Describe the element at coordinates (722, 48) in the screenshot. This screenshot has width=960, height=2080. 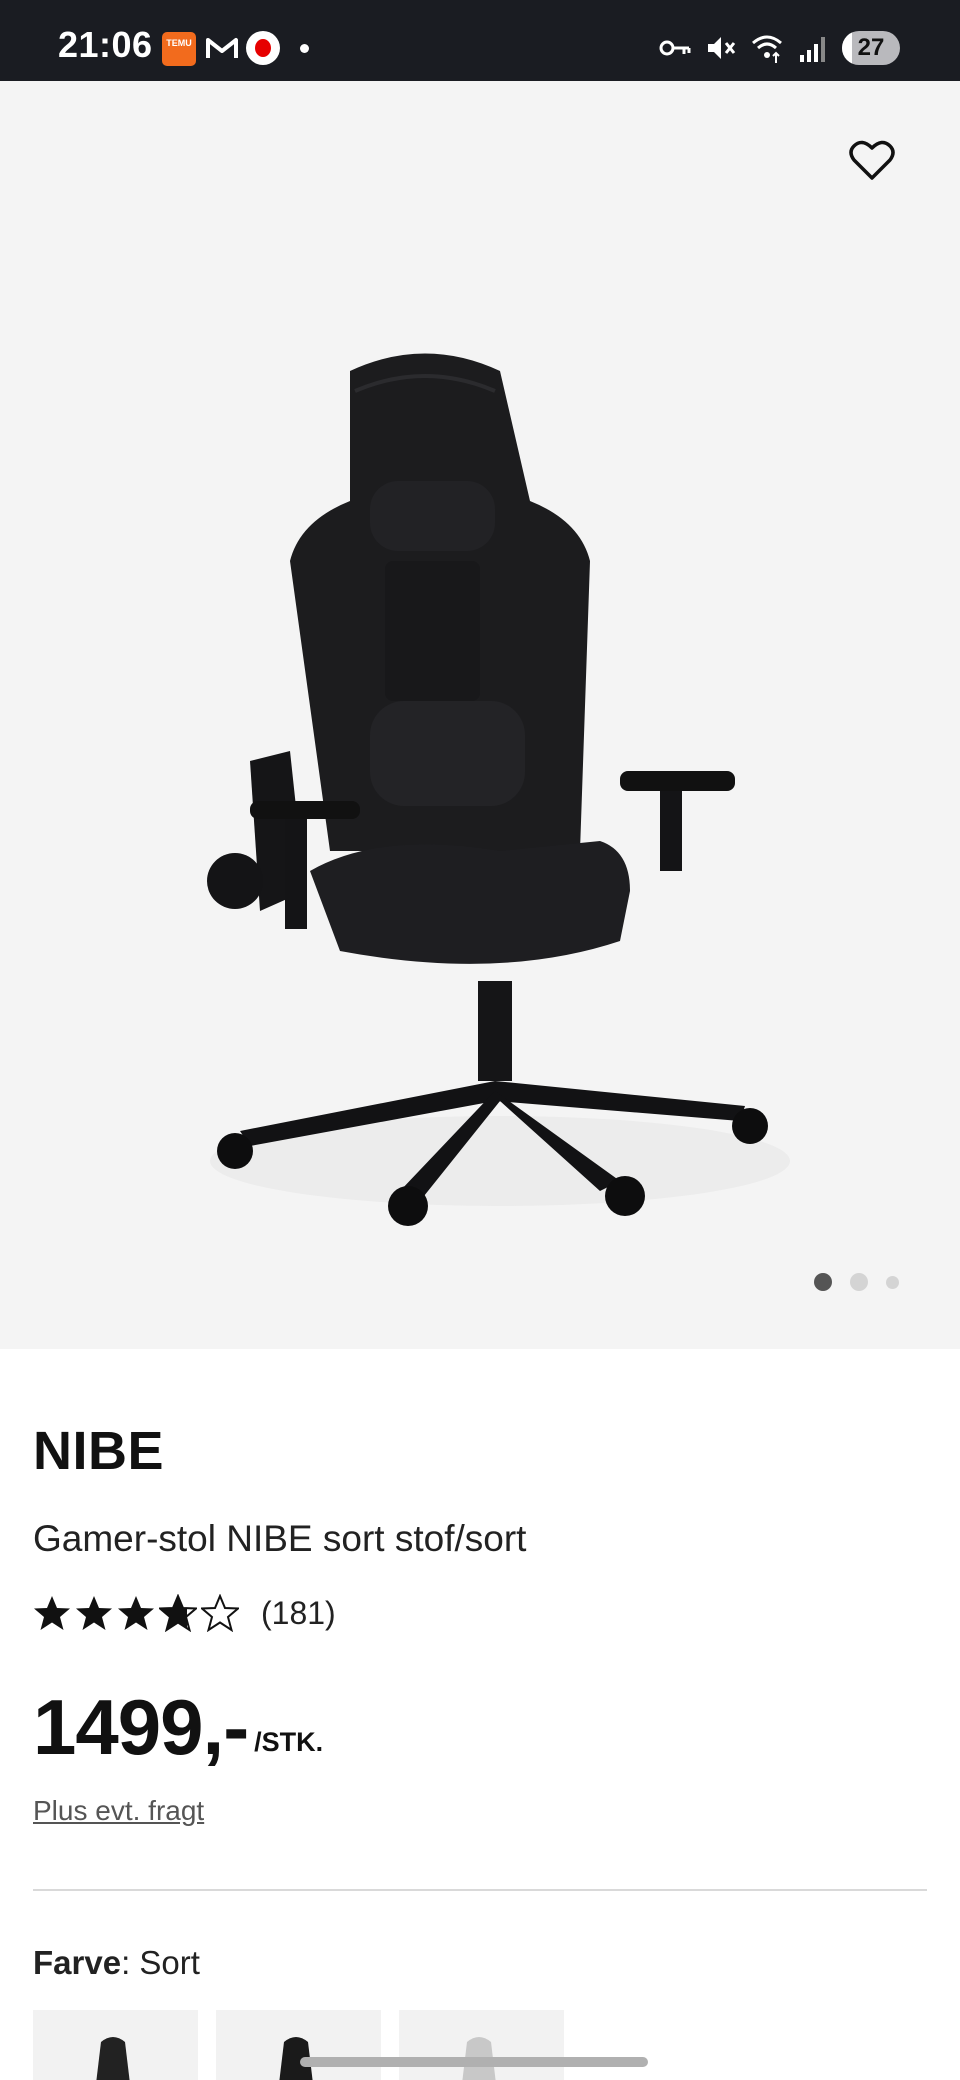
I see `mute-icon` at that location.